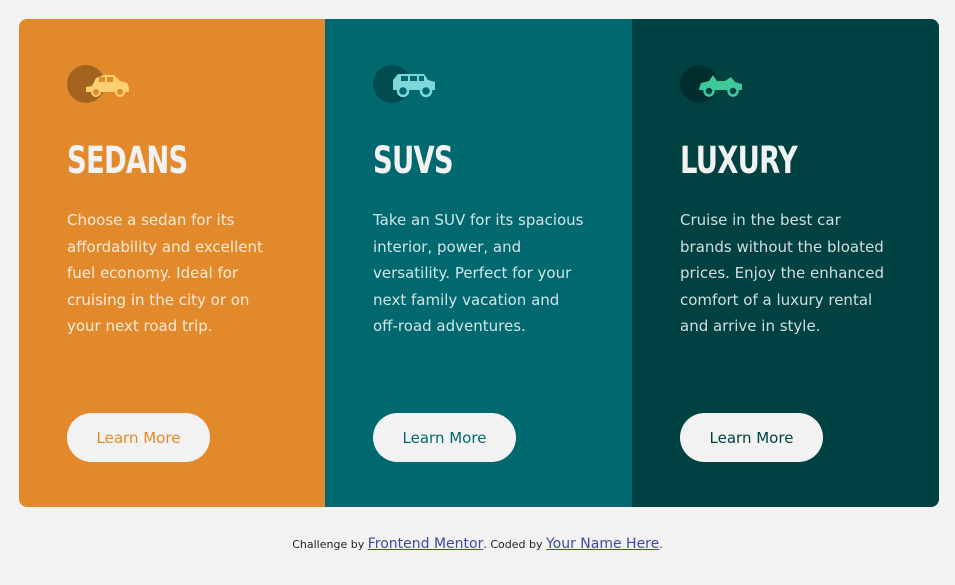 The height and width of the screenshot is (585, 955). I want to click on author-link: Your Name Here, so click(602, 544).